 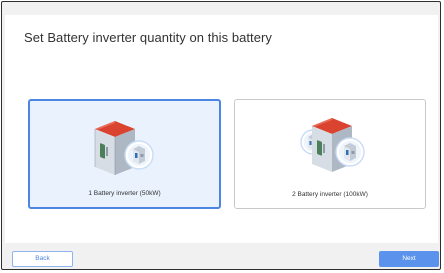 I want to click on wizard-footer: Back Next, so click(x=222, y=255).